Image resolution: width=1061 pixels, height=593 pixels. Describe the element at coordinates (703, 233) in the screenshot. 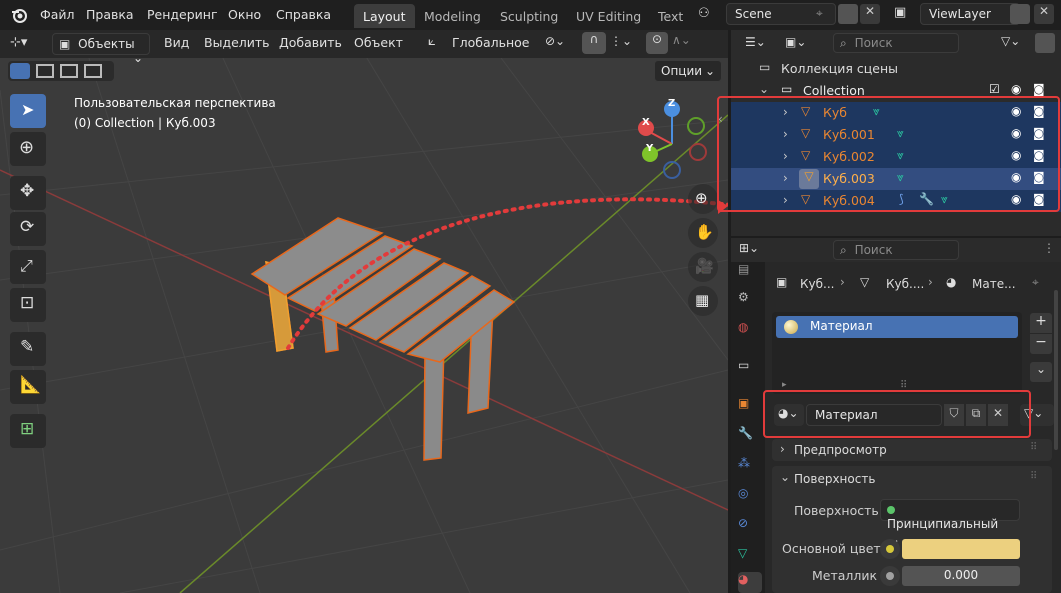

I see `pan-button: ✋` at that location.